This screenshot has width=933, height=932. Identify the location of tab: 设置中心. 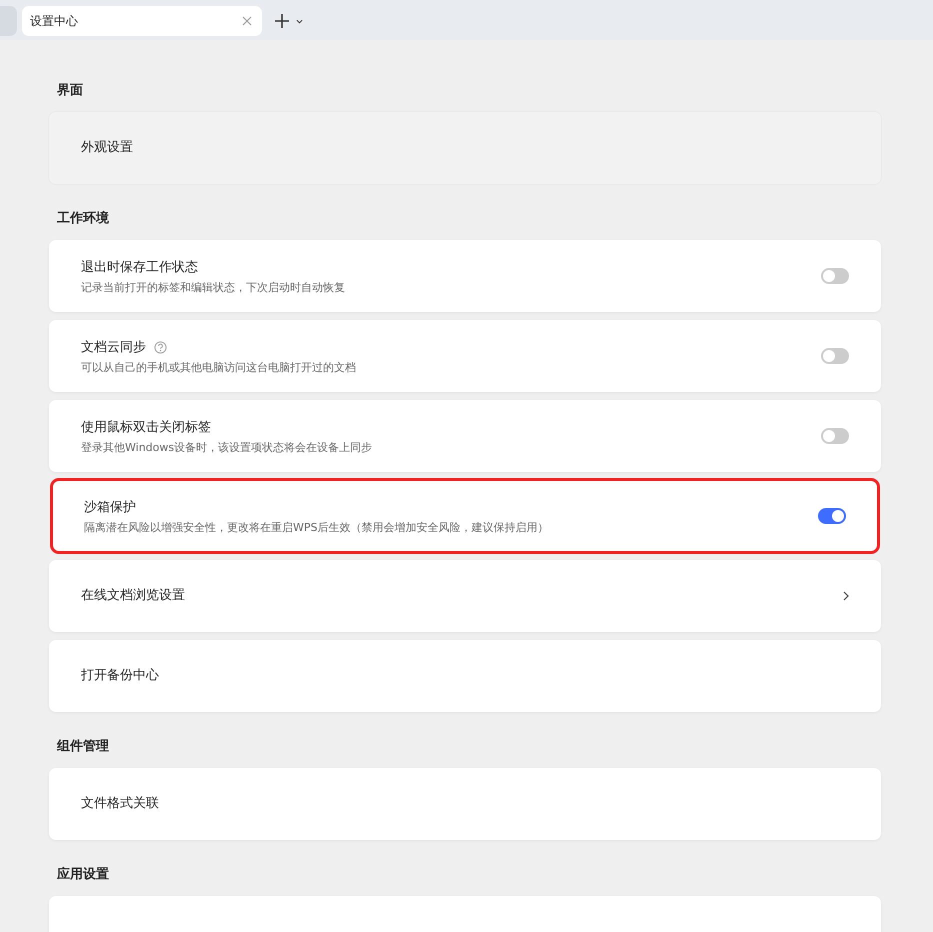
(142, 21).